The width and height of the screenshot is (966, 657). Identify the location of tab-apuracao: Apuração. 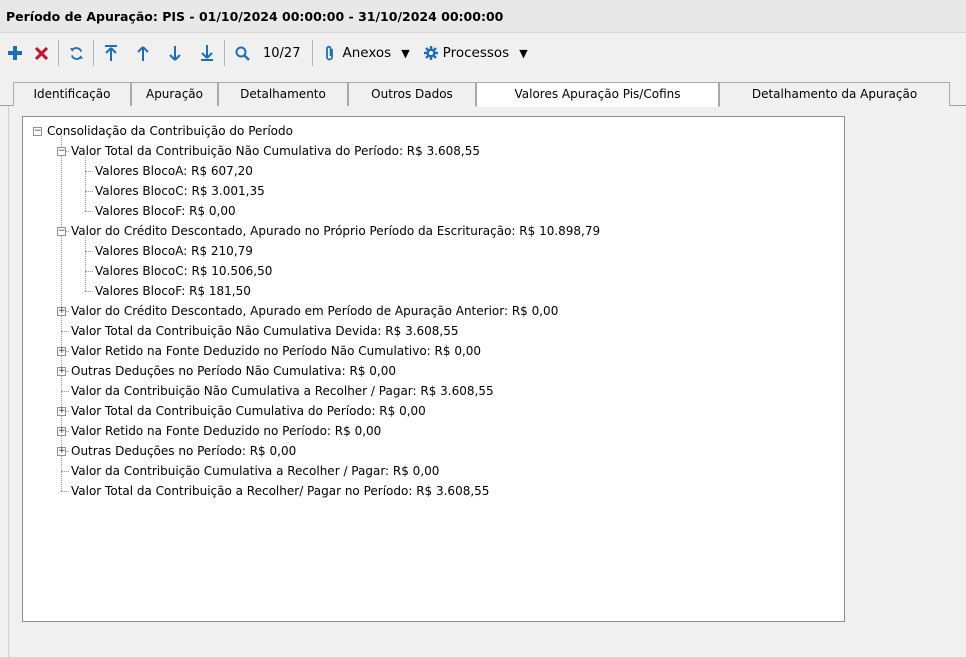
(174, 94).